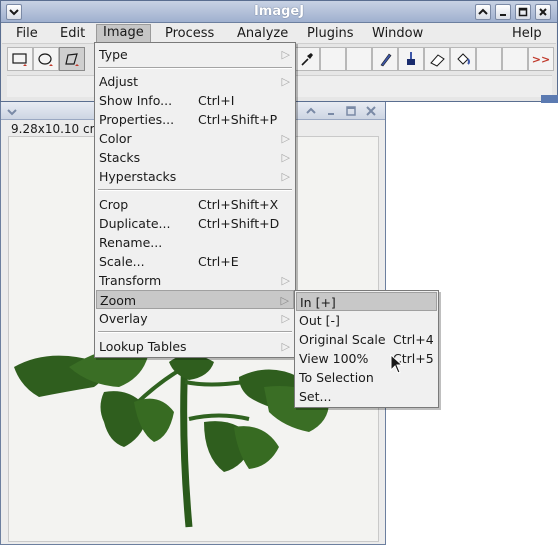  I want to click on polygon-selection-tool-icon, so click(72, 59).